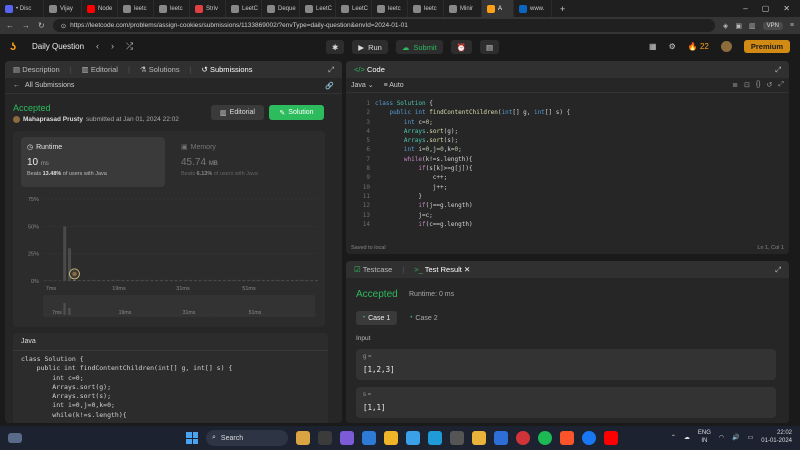  I want to click on prev-problem-icon: ‹, so click(97, 46).